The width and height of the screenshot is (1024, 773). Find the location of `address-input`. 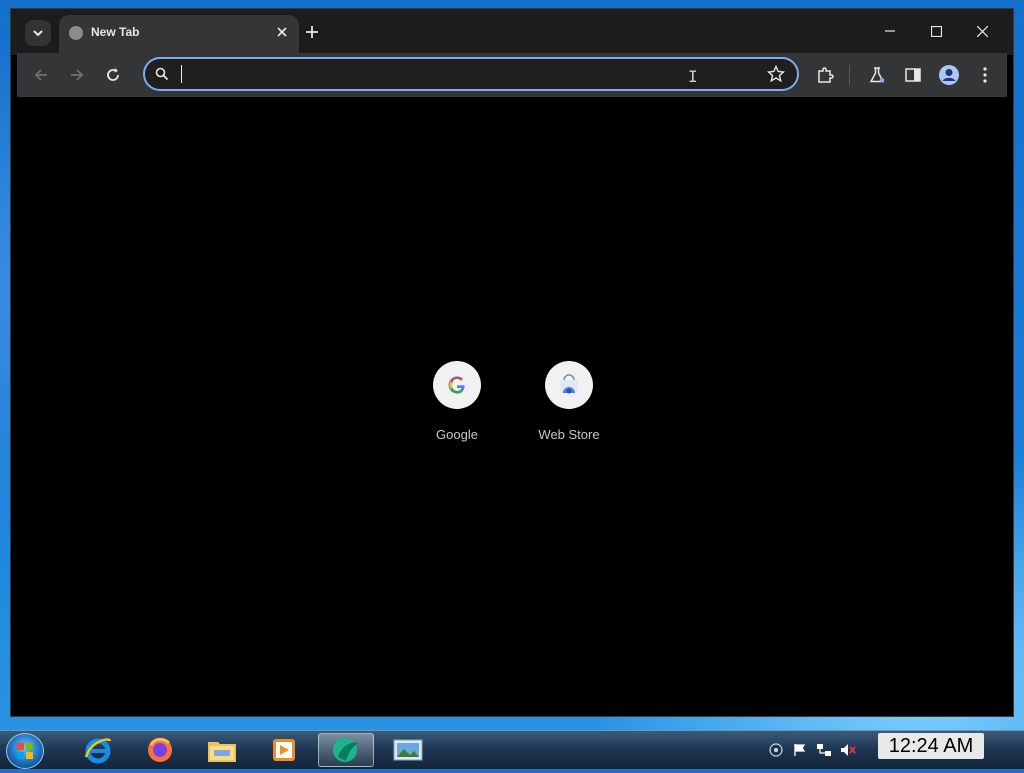

address-input is located at coordinates (461, 75).